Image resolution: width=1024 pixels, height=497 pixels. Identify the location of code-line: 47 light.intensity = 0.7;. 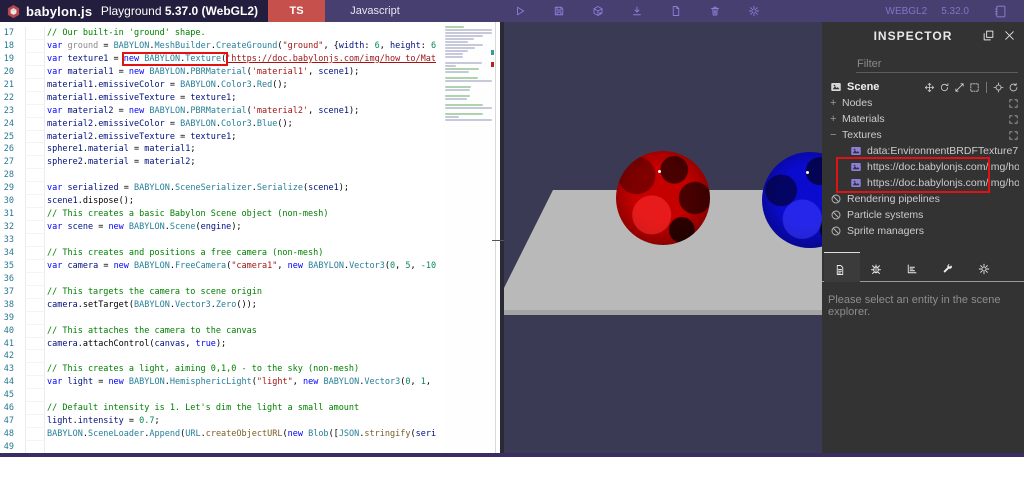
(221, 422).